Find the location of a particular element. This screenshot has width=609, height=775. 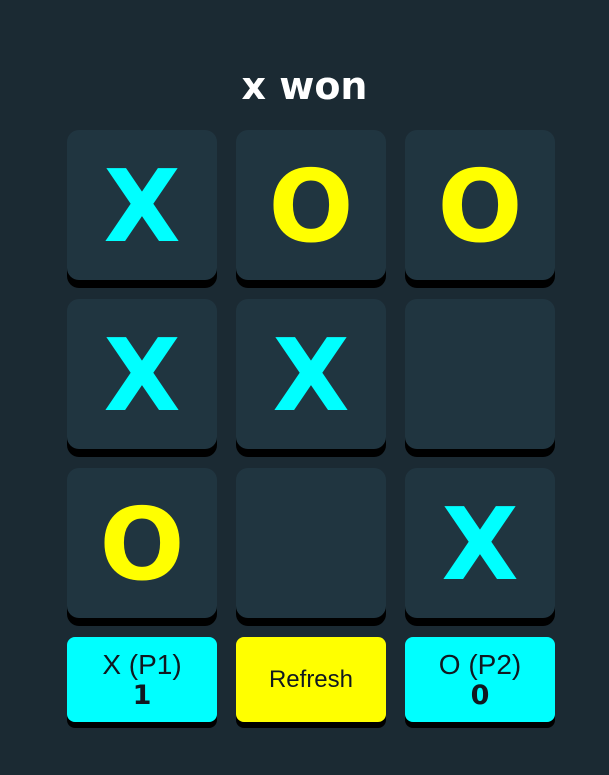

cell-2-0: O is located at coordinates (142, 543).